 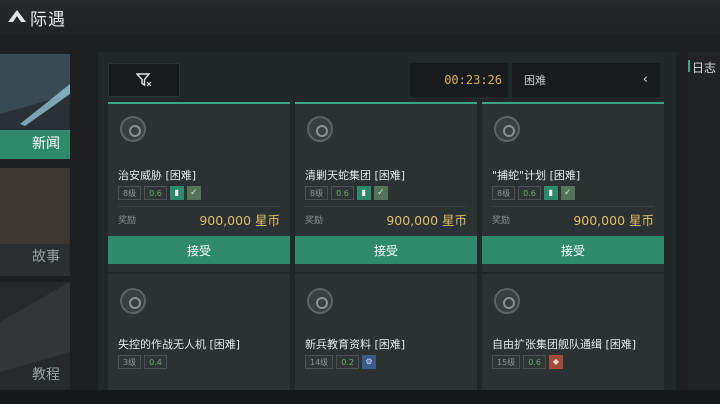 I want to click on alert-icon: ◆, so click(x=555, y=362).